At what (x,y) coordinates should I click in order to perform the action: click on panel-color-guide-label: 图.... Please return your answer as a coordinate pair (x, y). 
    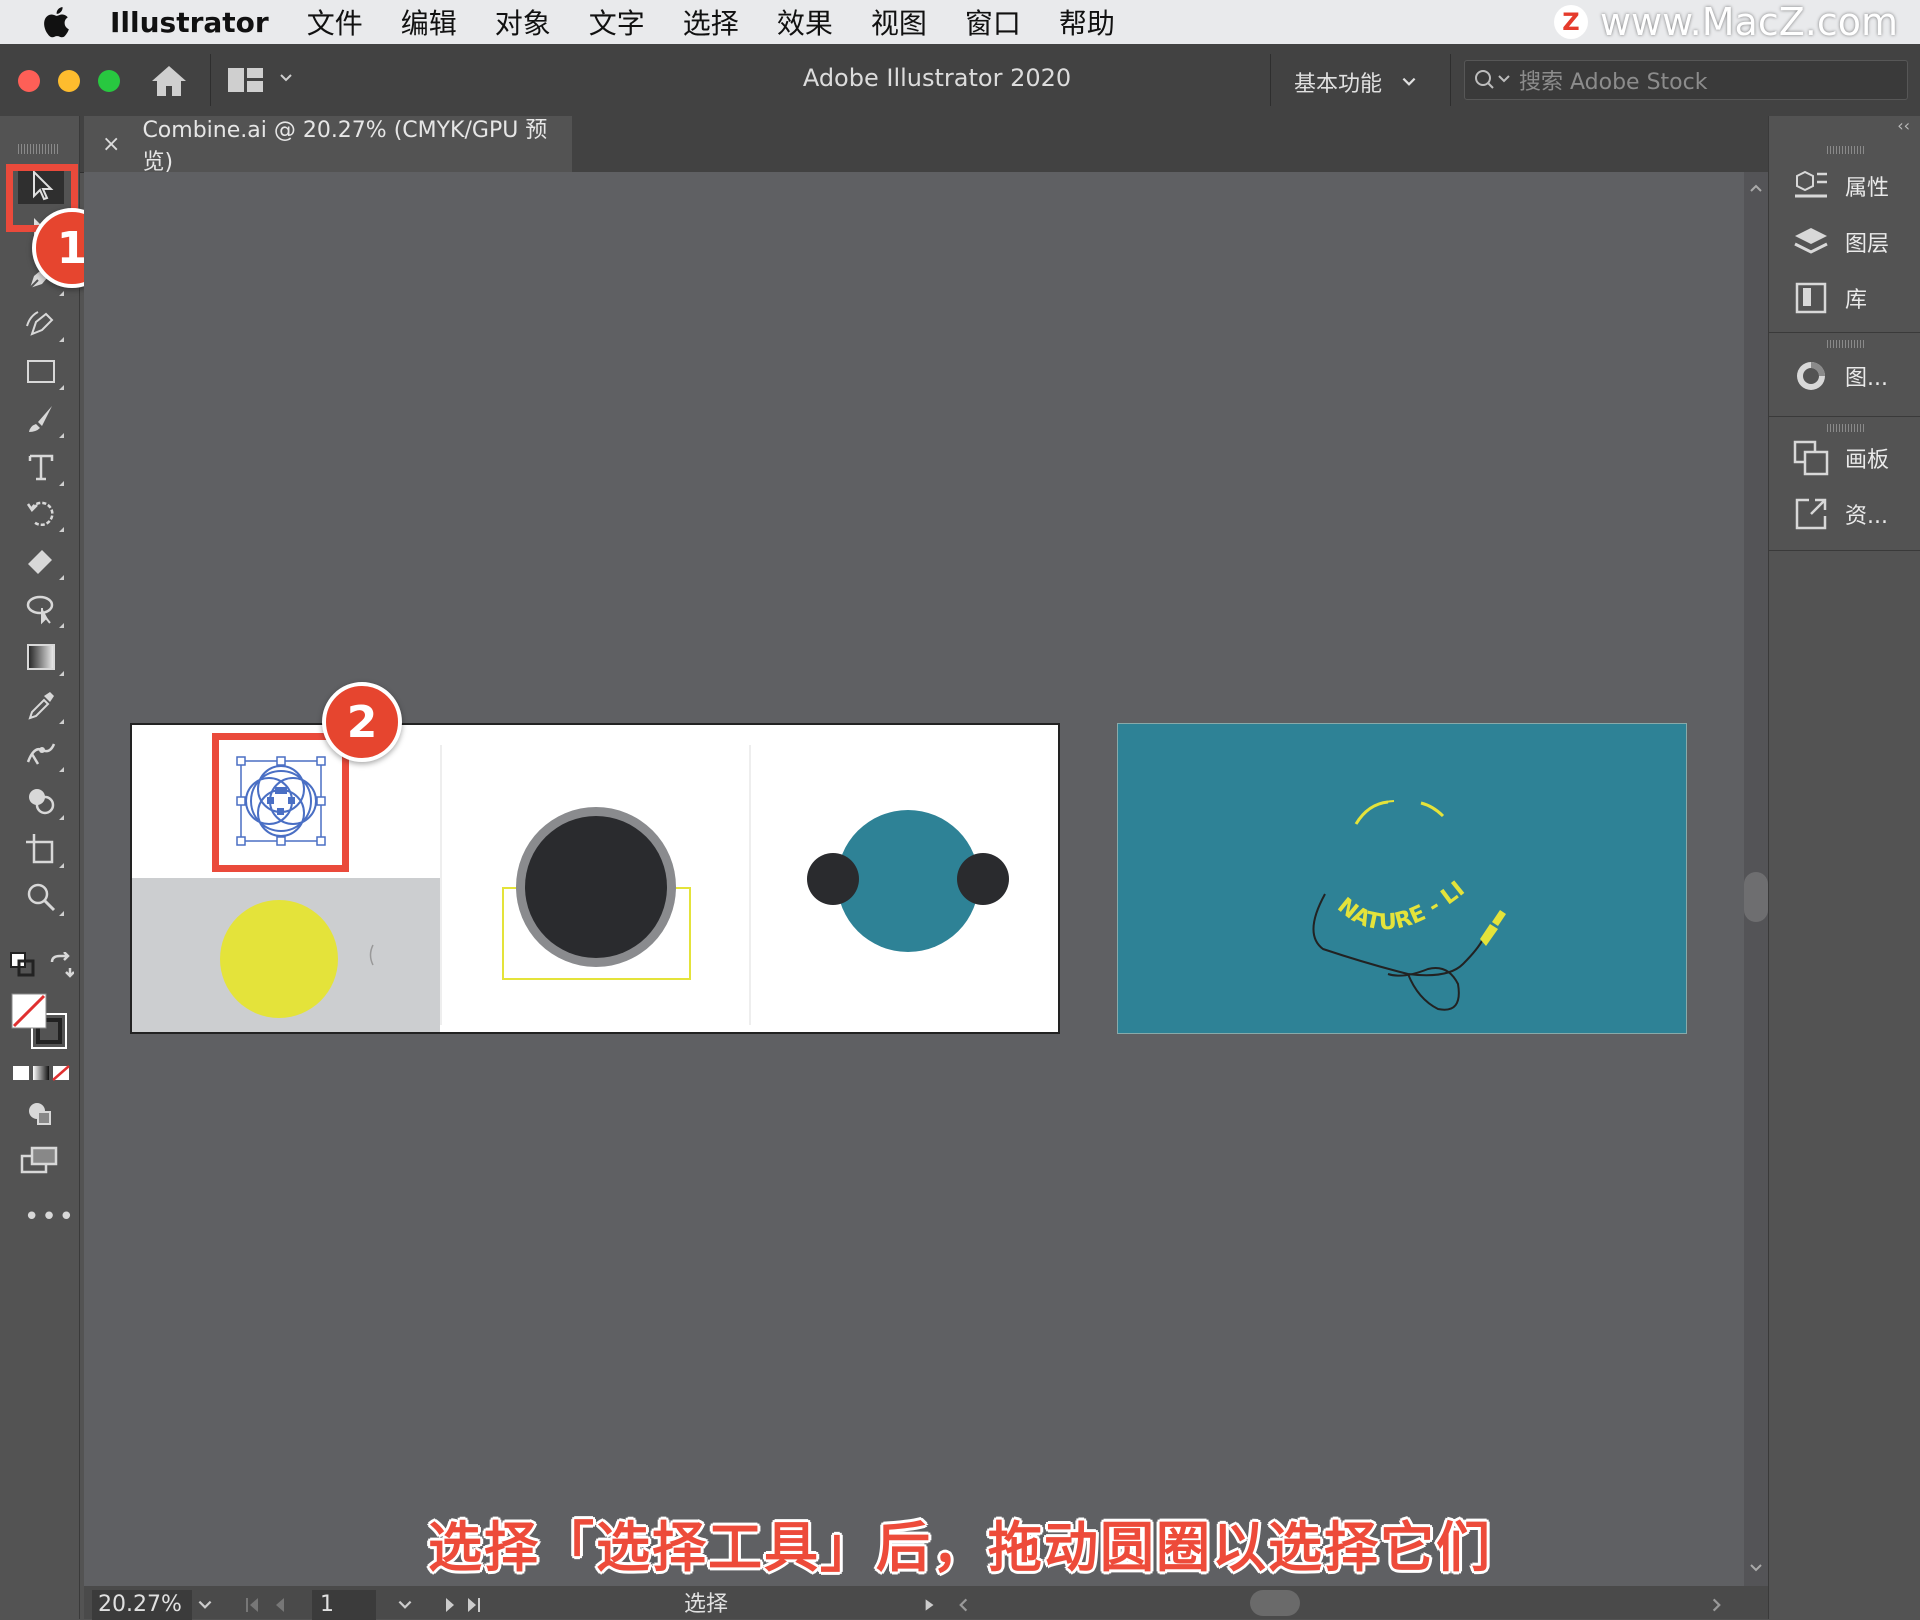
    Looking at the image, I should click on (1866, 378).